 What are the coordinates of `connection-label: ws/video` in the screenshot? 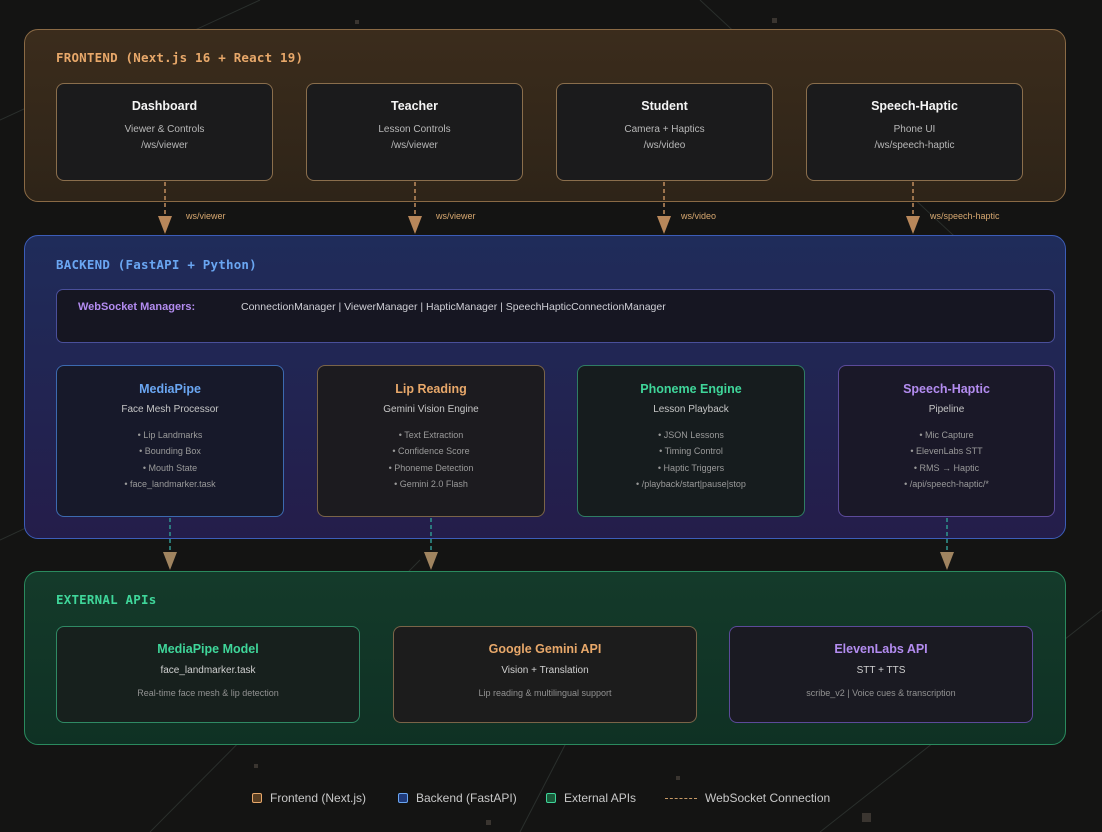 It's located at (699, 216).